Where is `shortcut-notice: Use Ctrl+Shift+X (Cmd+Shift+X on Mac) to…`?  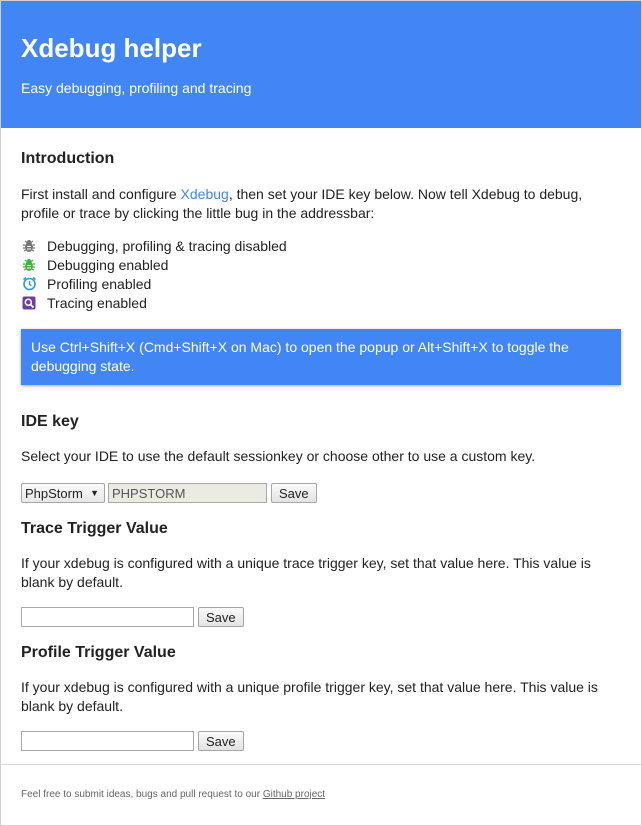 shortcut-notice: Use Ctrl+Shift+X (Cmd+Shift+X on Mac) to… is located at coordinates (321, 357).